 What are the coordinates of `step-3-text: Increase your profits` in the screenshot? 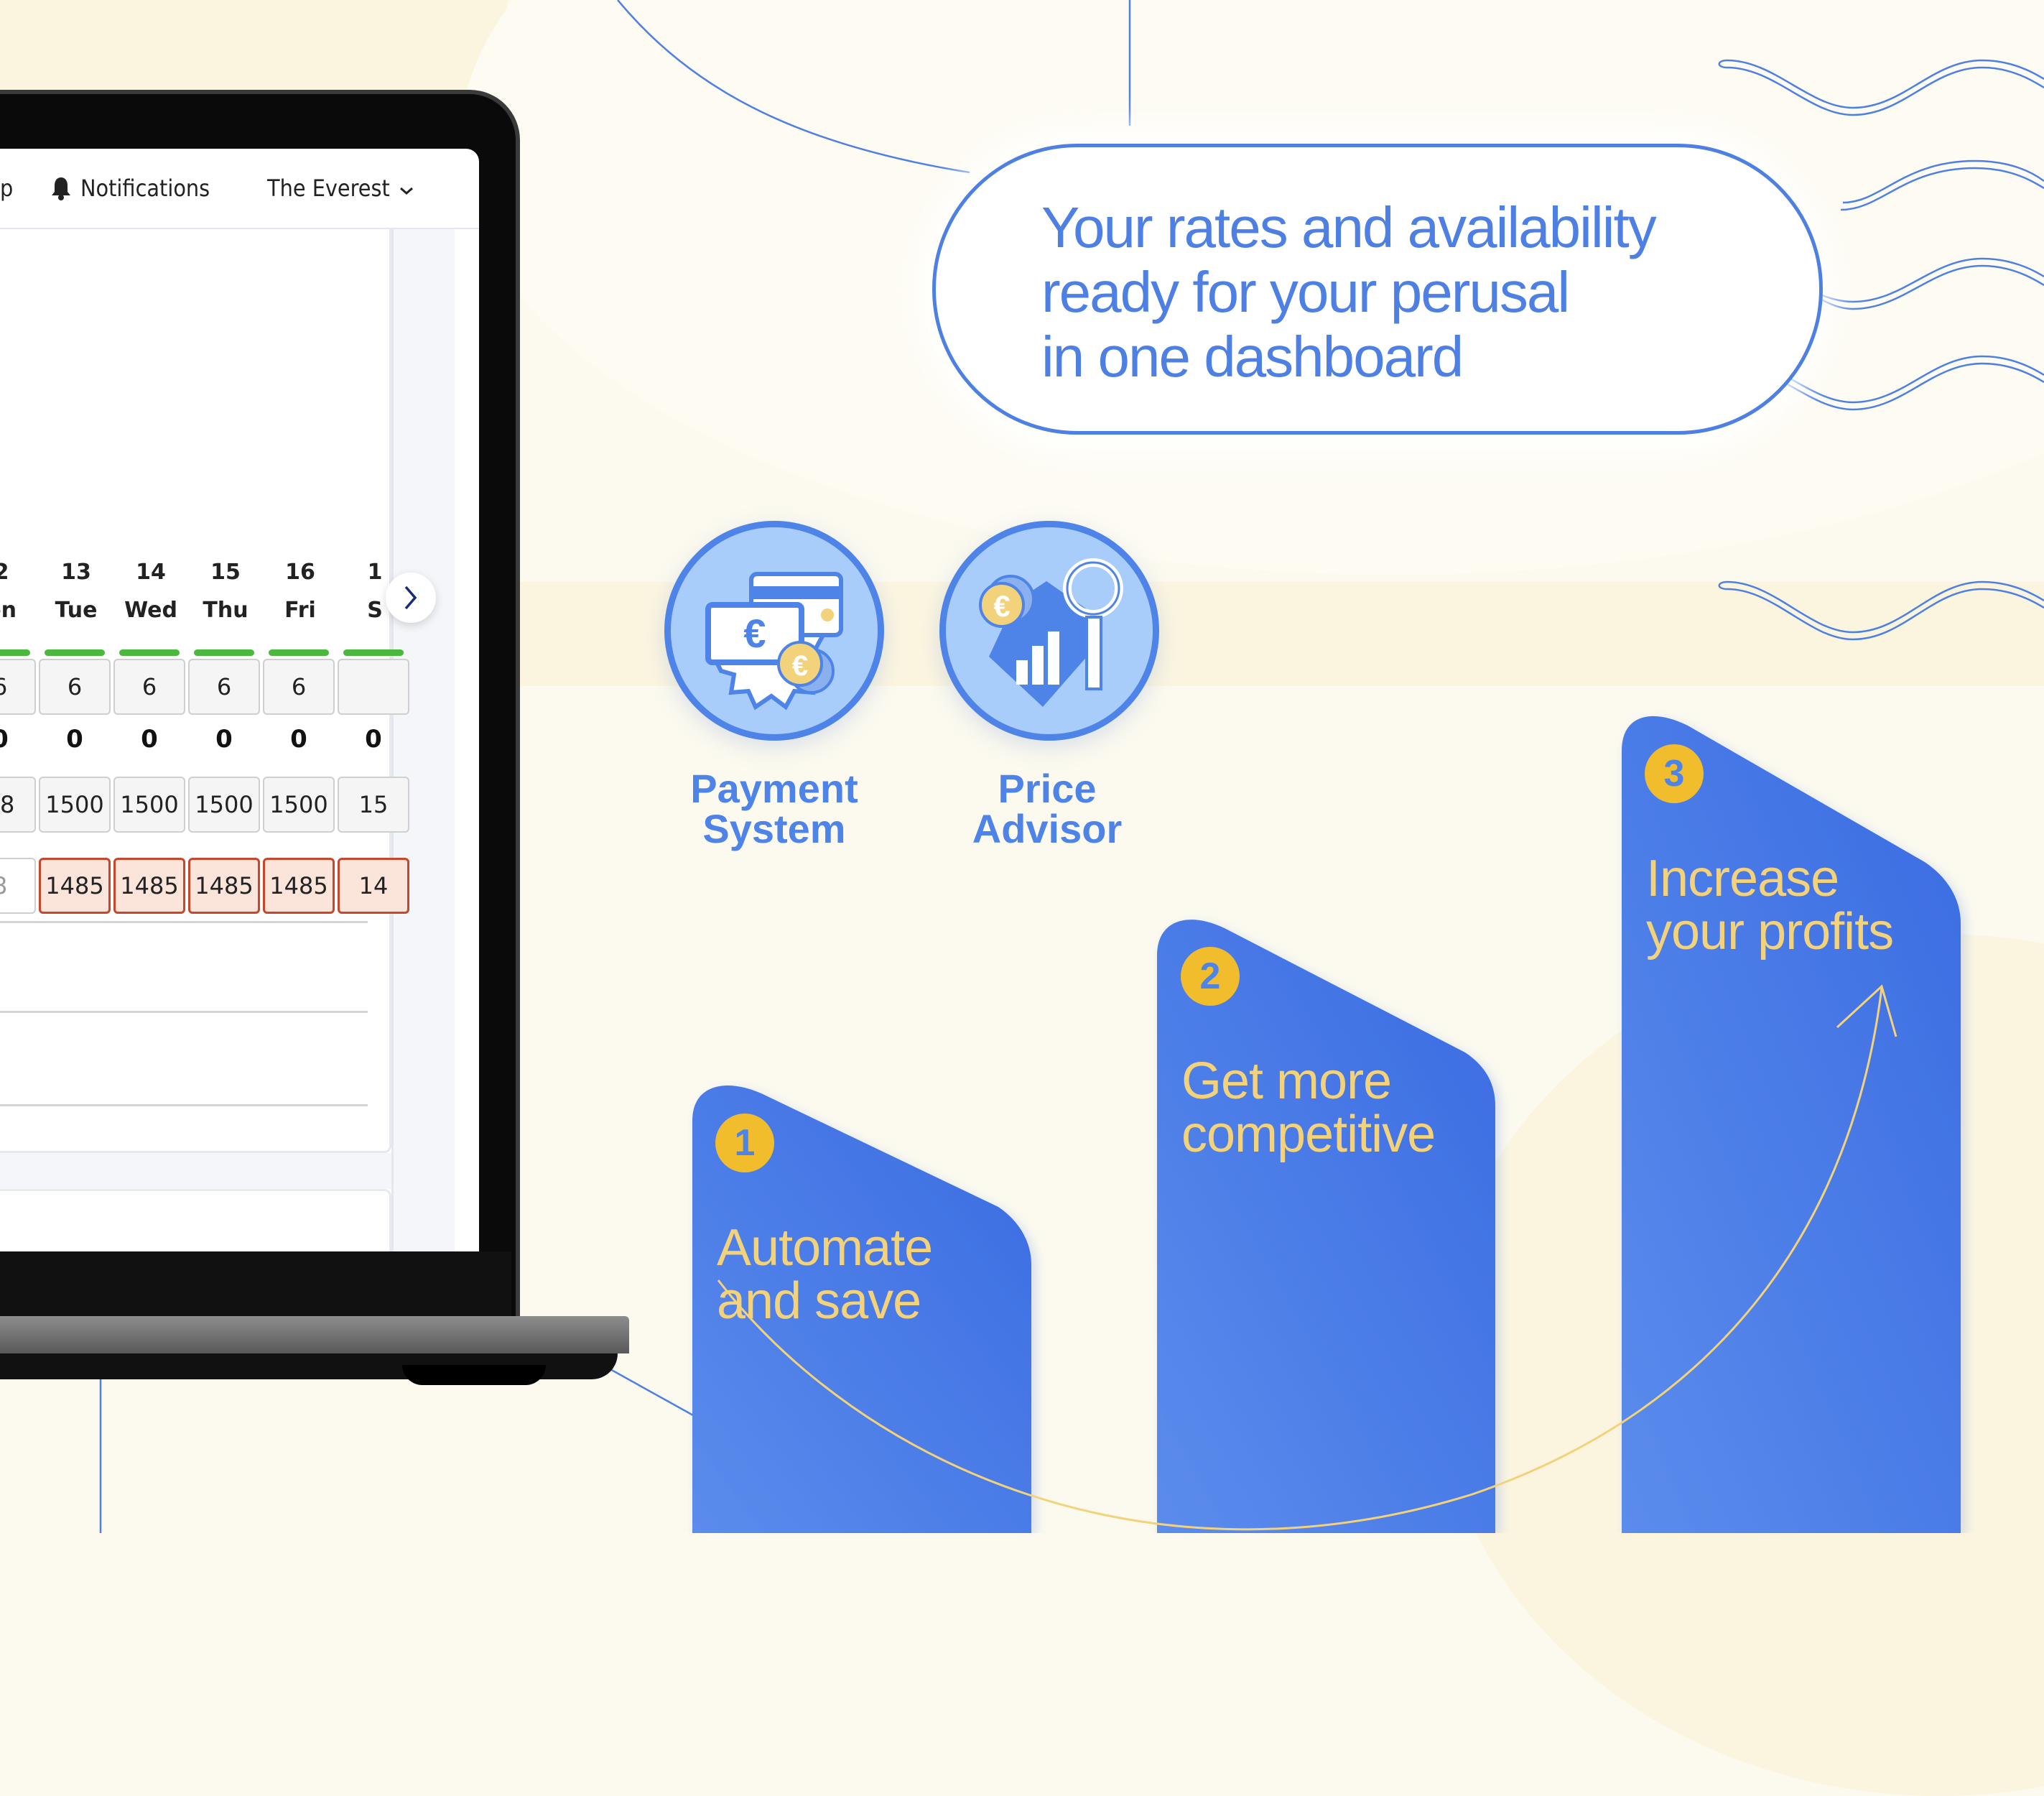 It's located at (1770, 905).